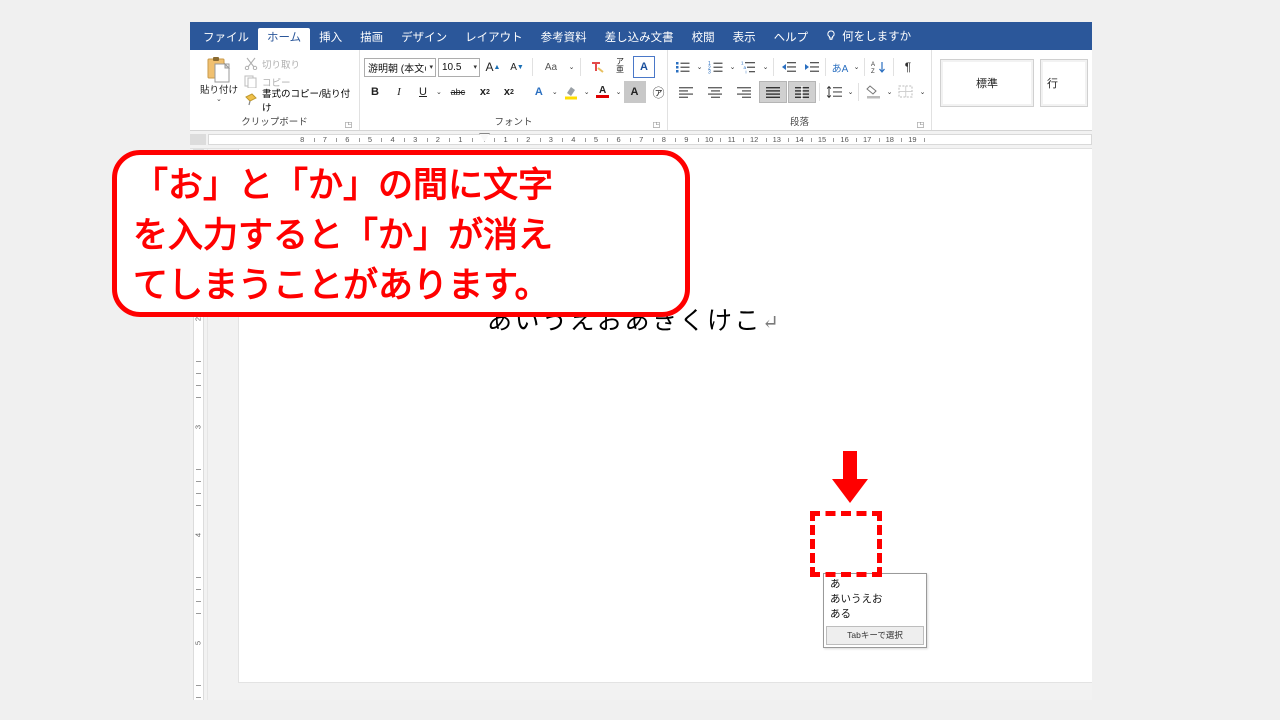  I want to click on tell-me-box: 何をしますか, so click(868, 39).